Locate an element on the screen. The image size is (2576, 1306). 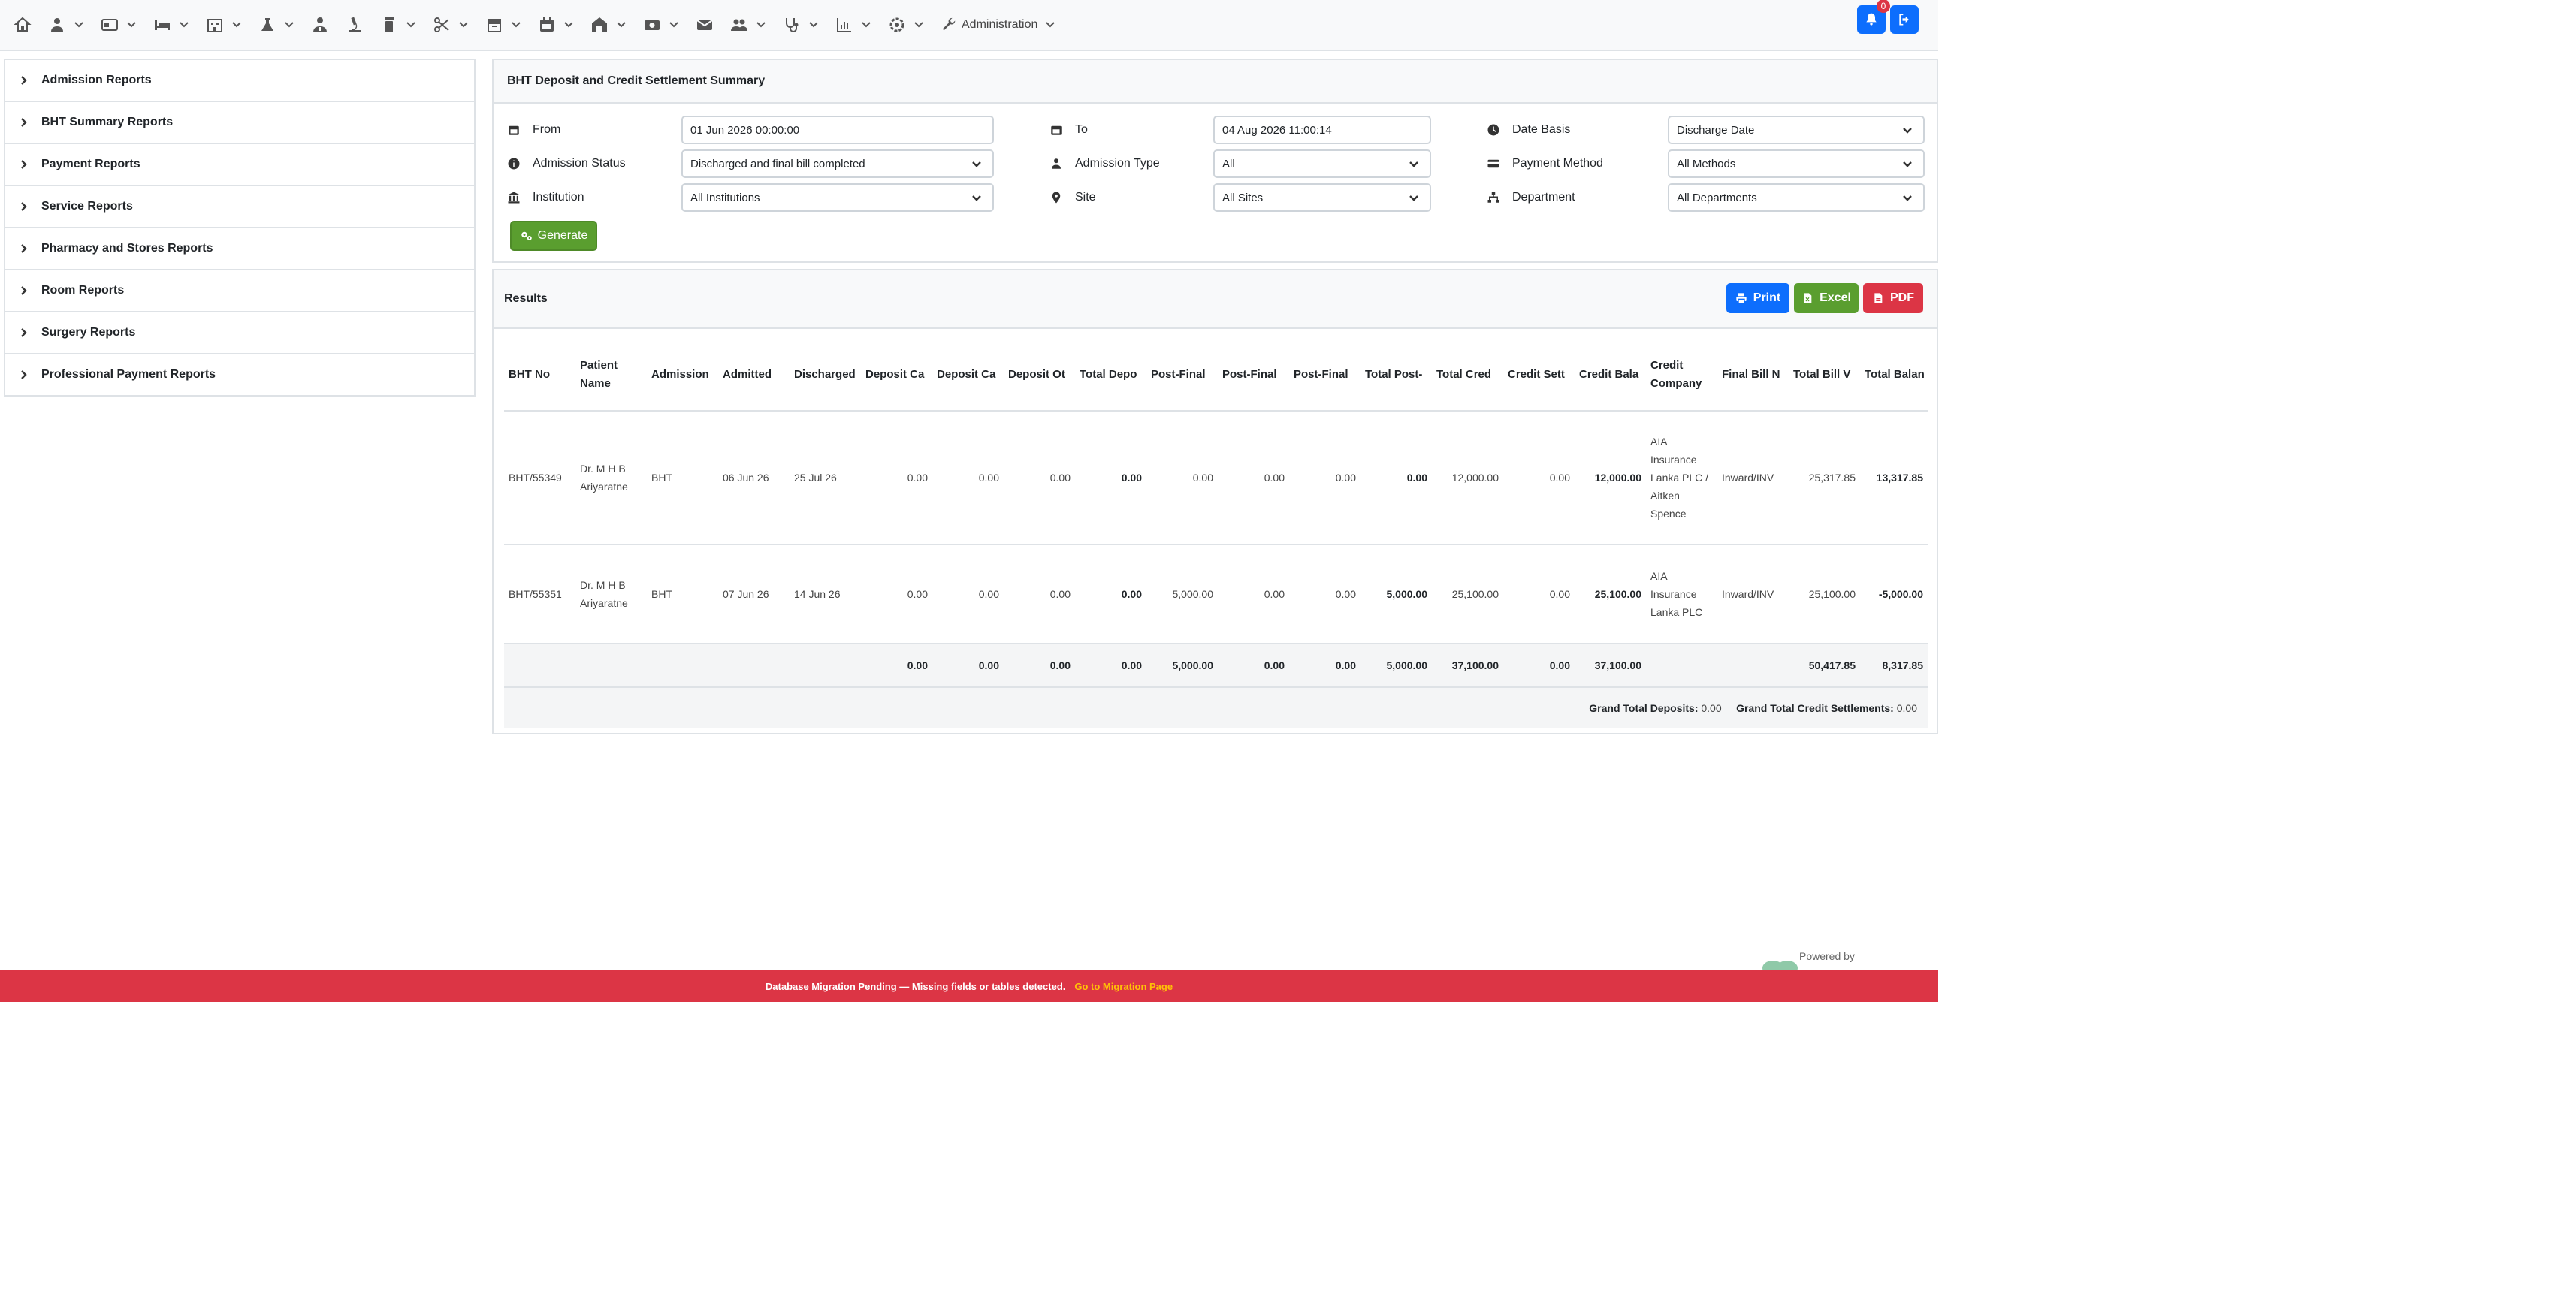
clinical-menu is located at coordinates (801, 25).